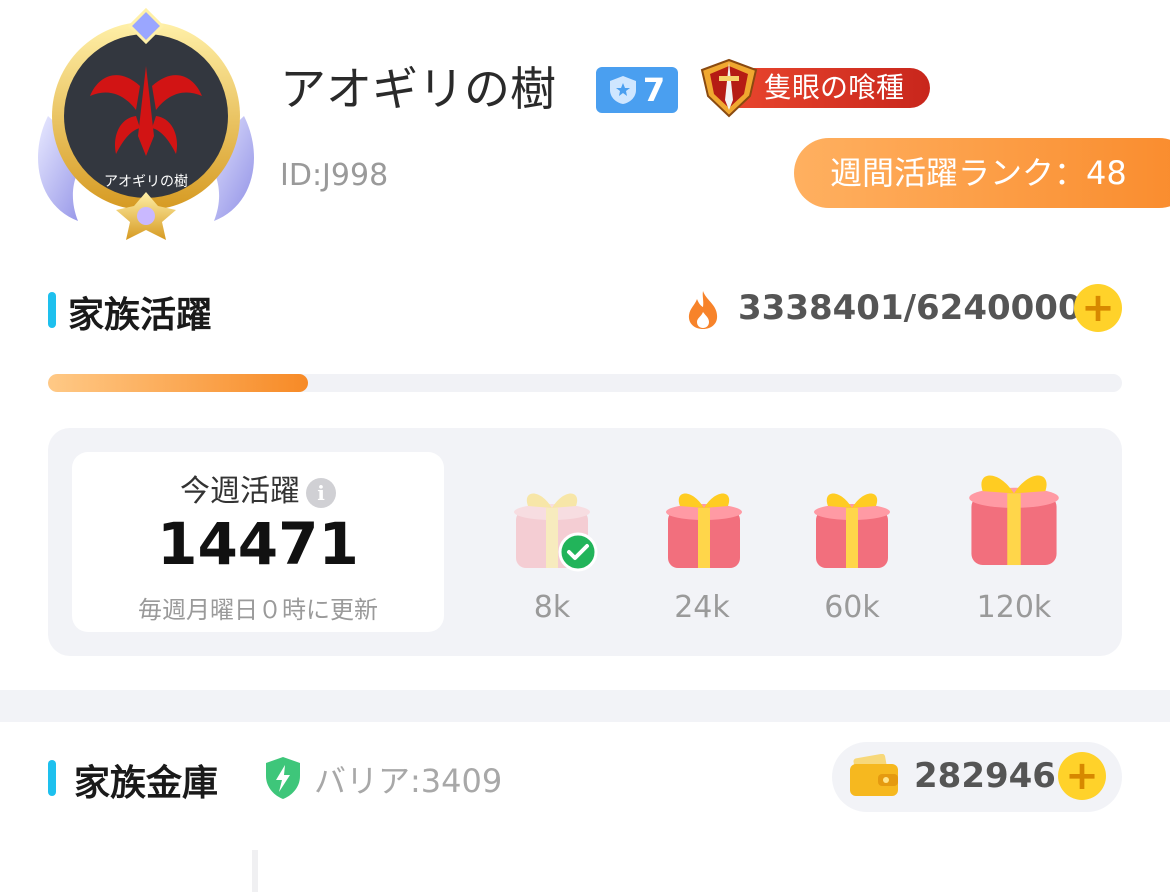 The width and height of the screenshot is (1170, 892). Describe the element at coordinates (146, 783) in the screenshot. I see `vault-section-title: 家族金庫` at that location.